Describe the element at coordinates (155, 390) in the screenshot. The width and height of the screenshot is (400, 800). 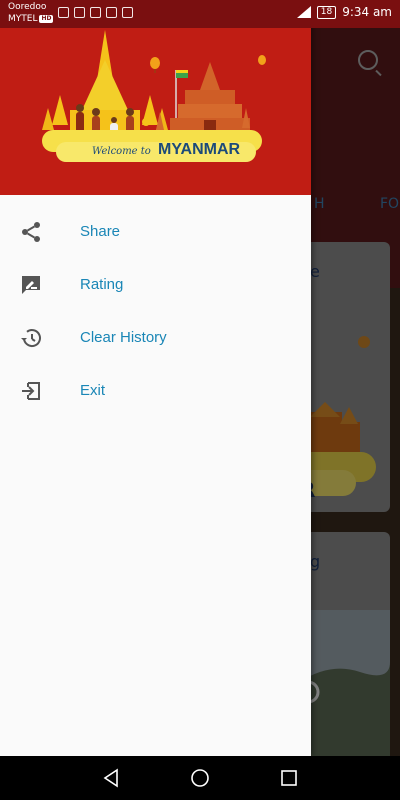
I see `menu-item-exit: Exit` at that location.